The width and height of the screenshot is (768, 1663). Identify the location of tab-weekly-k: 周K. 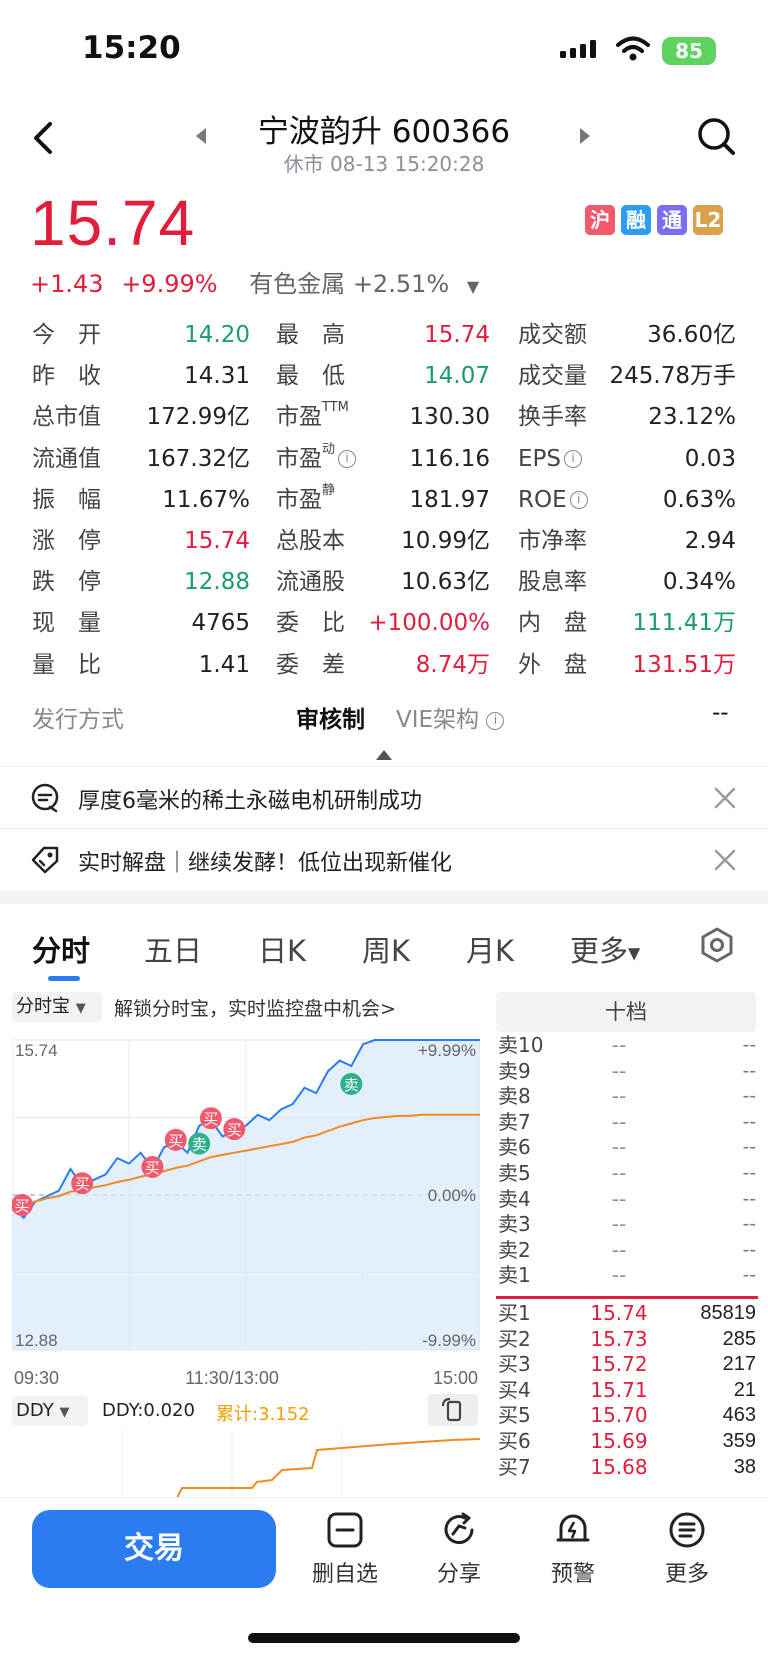
(386, 949).